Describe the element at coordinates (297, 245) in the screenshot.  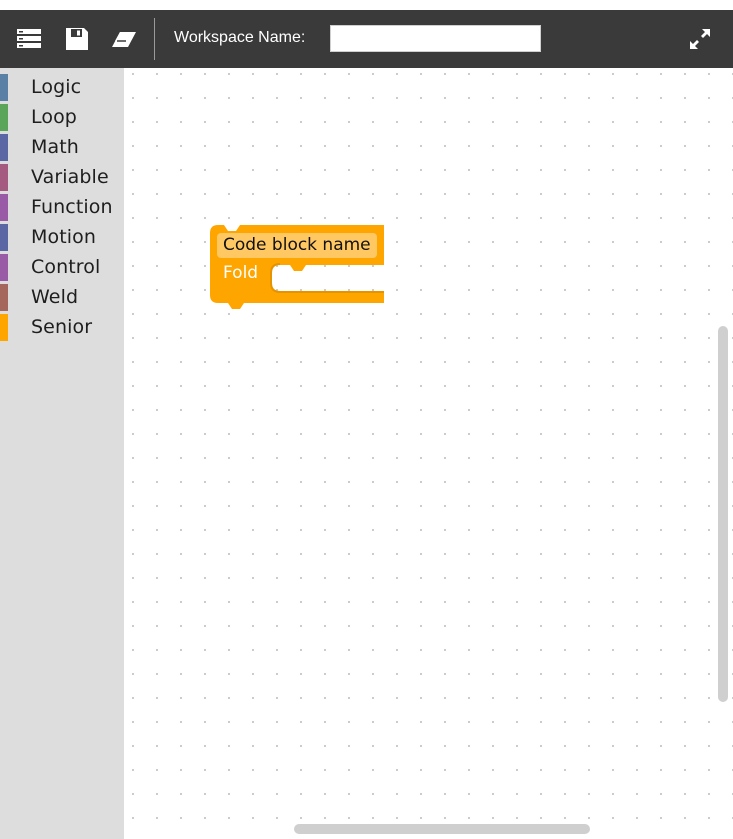
I see `block-name-field: Code block name` at that location.